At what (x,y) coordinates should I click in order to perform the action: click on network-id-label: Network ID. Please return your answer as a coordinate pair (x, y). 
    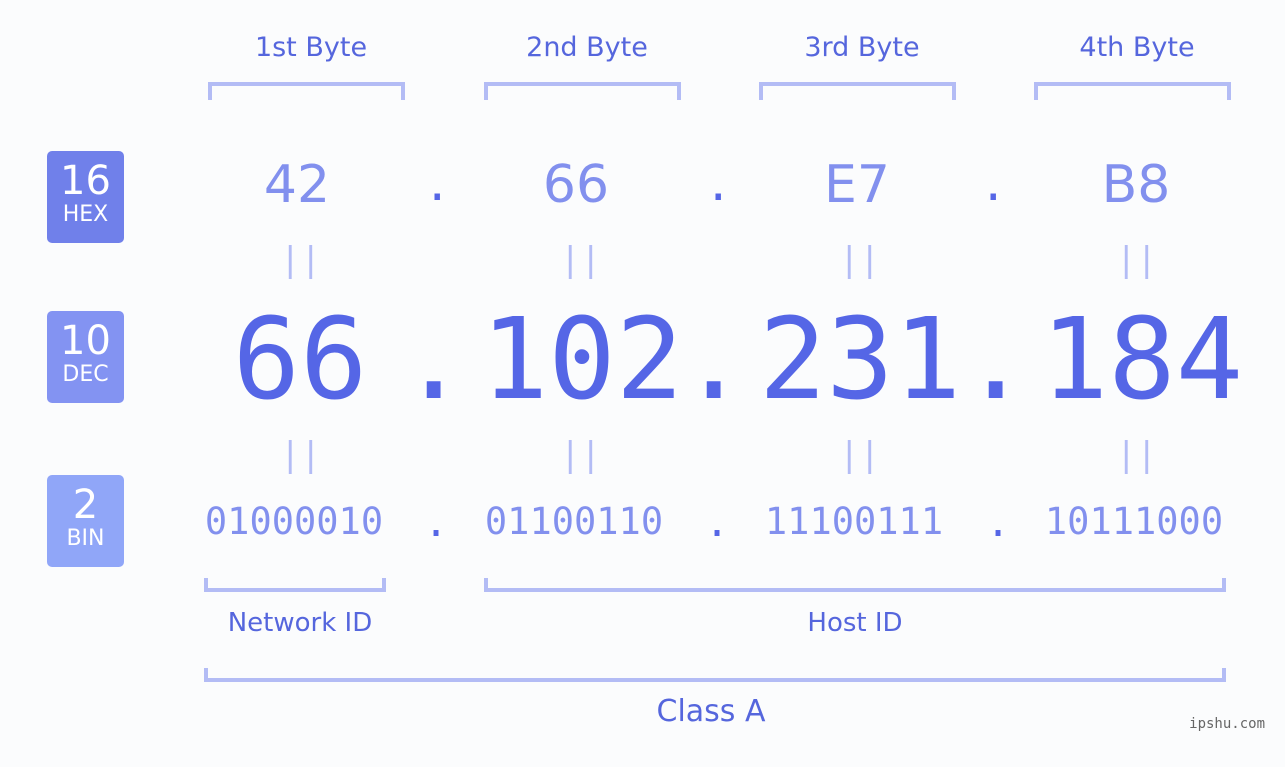
    Looking at the image, I should click on (300, 623).